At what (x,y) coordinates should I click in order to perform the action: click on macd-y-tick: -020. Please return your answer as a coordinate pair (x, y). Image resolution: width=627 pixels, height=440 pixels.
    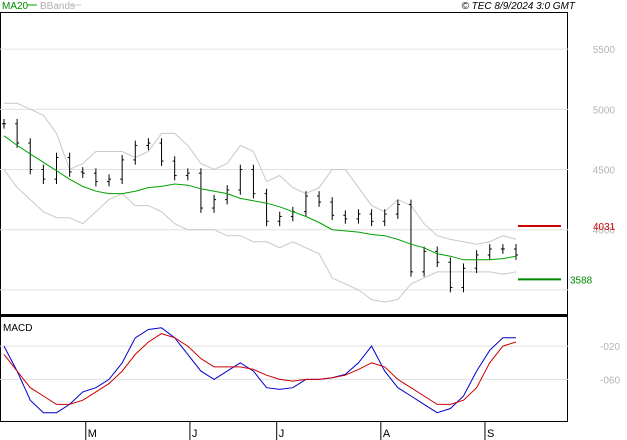
    Looking at the image, I should click on (610, 347).